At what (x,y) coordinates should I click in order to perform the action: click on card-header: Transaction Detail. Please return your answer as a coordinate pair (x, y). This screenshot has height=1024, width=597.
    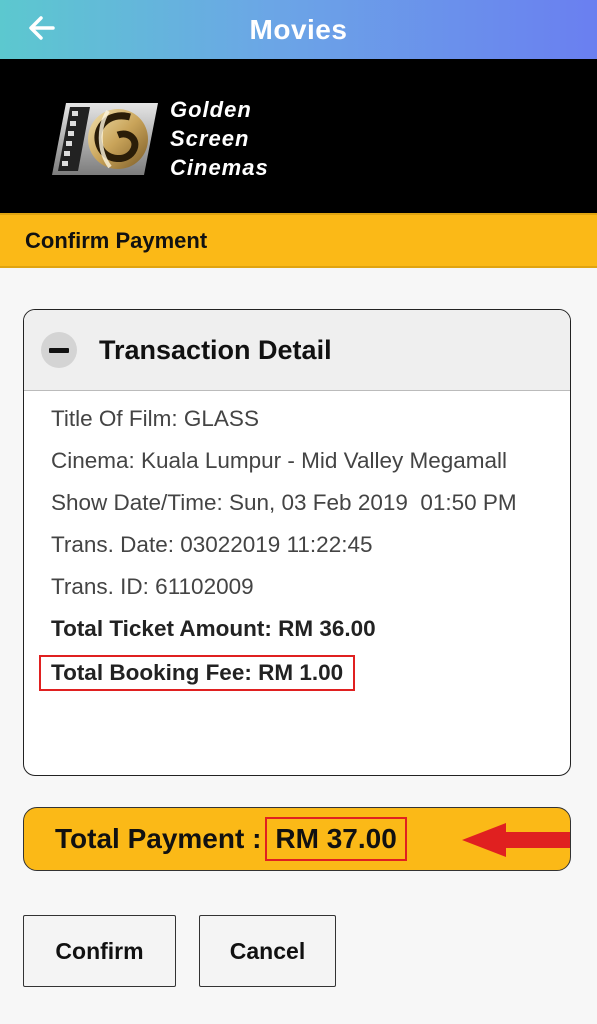
    Looking at the image, I should click on (297, 350).